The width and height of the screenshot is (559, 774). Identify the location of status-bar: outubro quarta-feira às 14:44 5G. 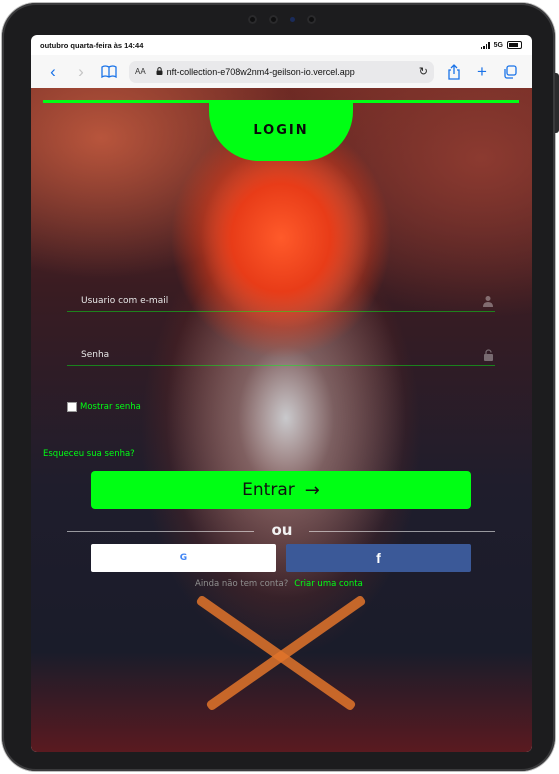
(281, 45).